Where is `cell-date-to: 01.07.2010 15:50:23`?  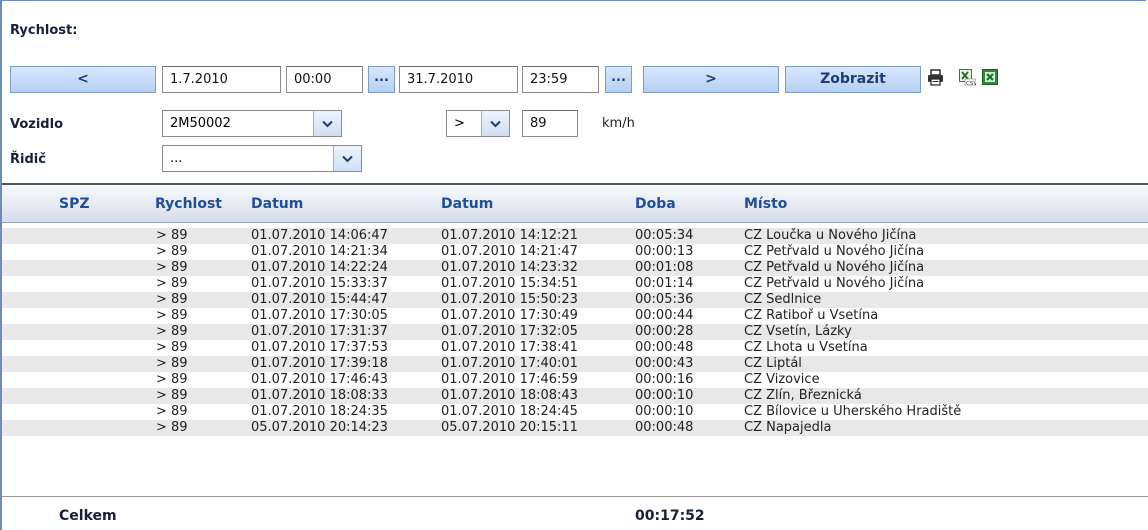 cell-date-to: 01.07.2010 15:50:23 is located at coordinates (509, 299).